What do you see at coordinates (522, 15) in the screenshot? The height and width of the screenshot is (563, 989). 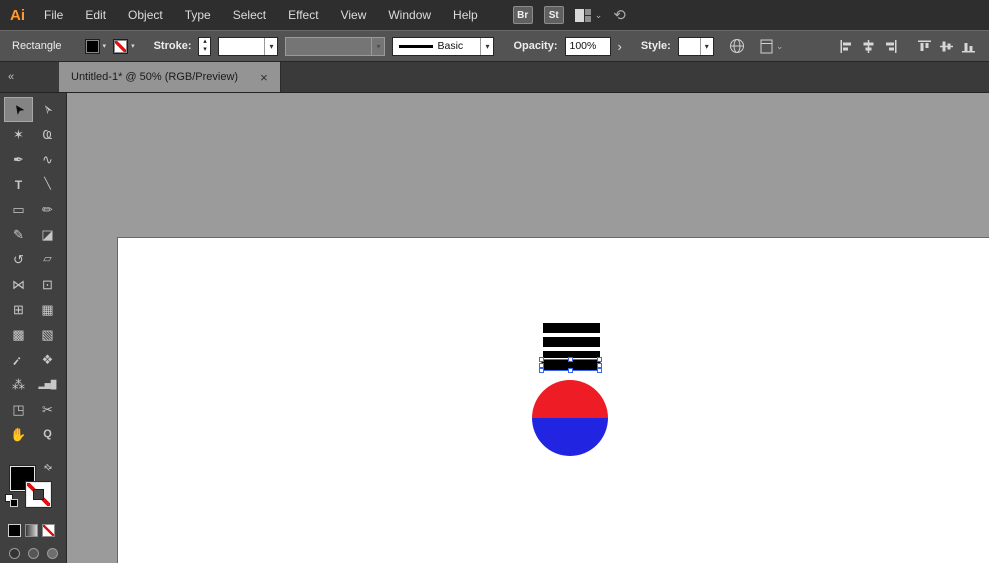 I see `bridge-button: Br` at bounding box center [522, 15].